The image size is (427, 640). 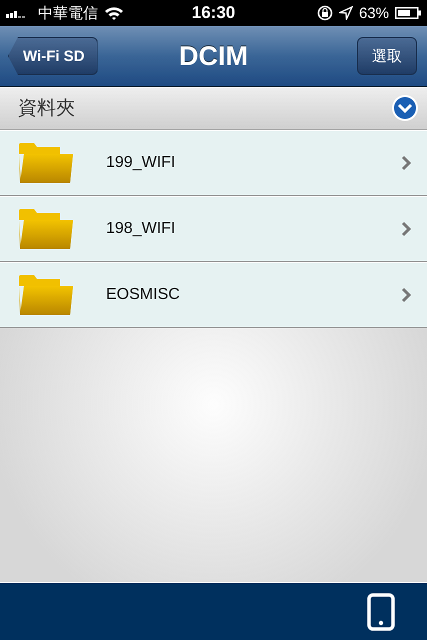 What do you see at coordinates (114, 13) in the screenshot?
I see `wifi-icon` at bounding box center [114, 13].